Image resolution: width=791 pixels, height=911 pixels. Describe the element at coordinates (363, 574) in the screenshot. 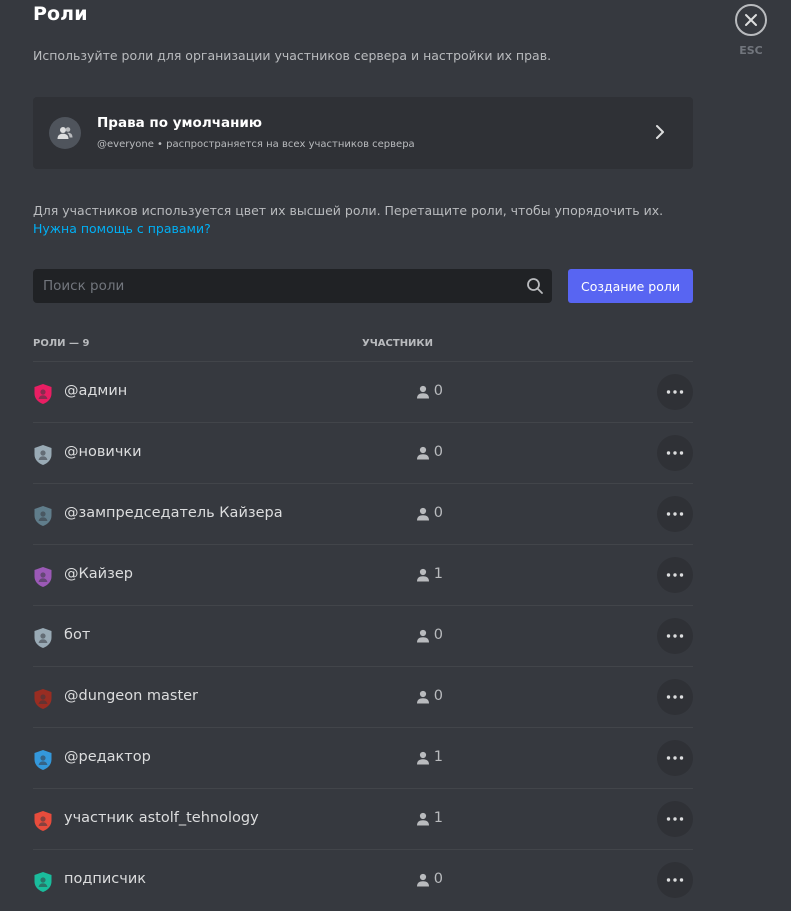

I see `role-row: @Кайзер 1` at that location.